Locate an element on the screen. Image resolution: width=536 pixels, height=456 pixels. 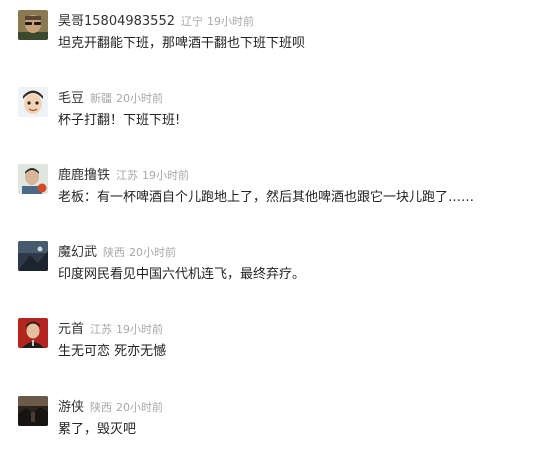
comment-item: 魔幻武 陕西 20小时前 印度网民看见中国六代机连飞，最终弃疗。 is located at coordinates (268, 271).